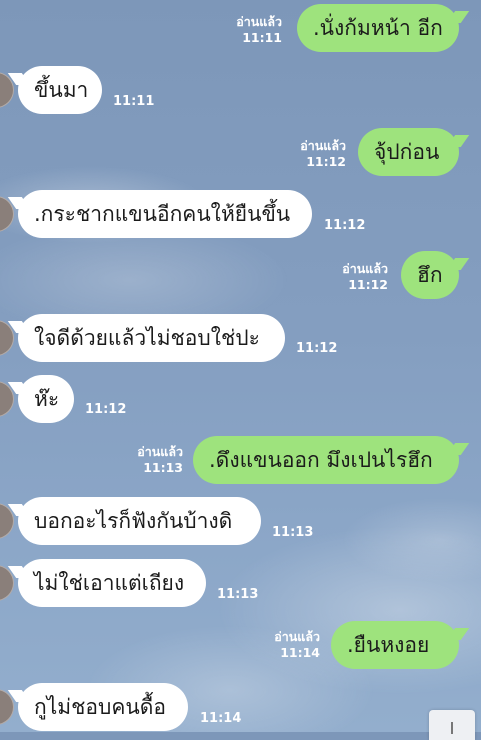  Describe the element at coordinates (139, 521) in the screenshot. I see `incoming-message-bubble: บอกอะไรก็ฟังกันบ้างดิ` at that location.